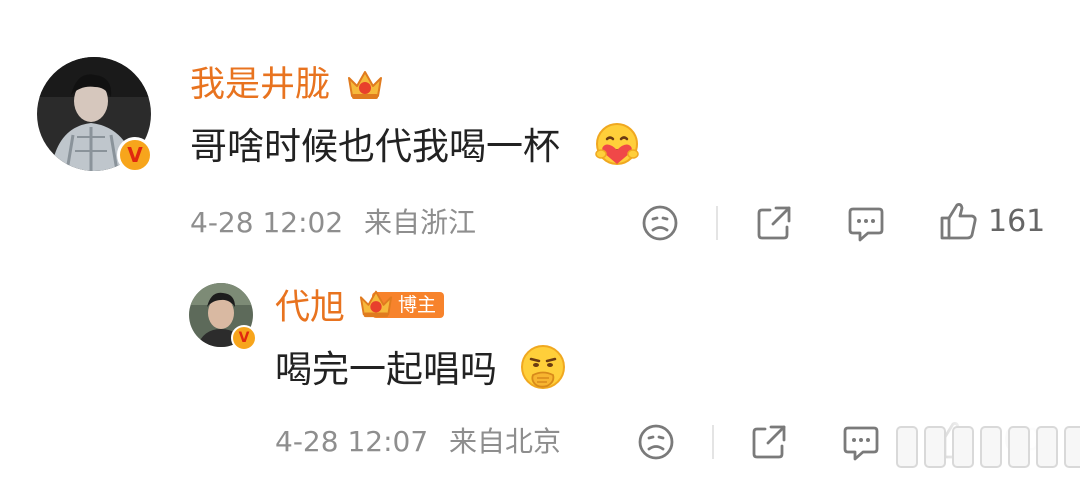  What do you see at coordinates (420, 222) in the screenshot?
I see `comment-location: 来自浙江` at bounding box center [420, 222].